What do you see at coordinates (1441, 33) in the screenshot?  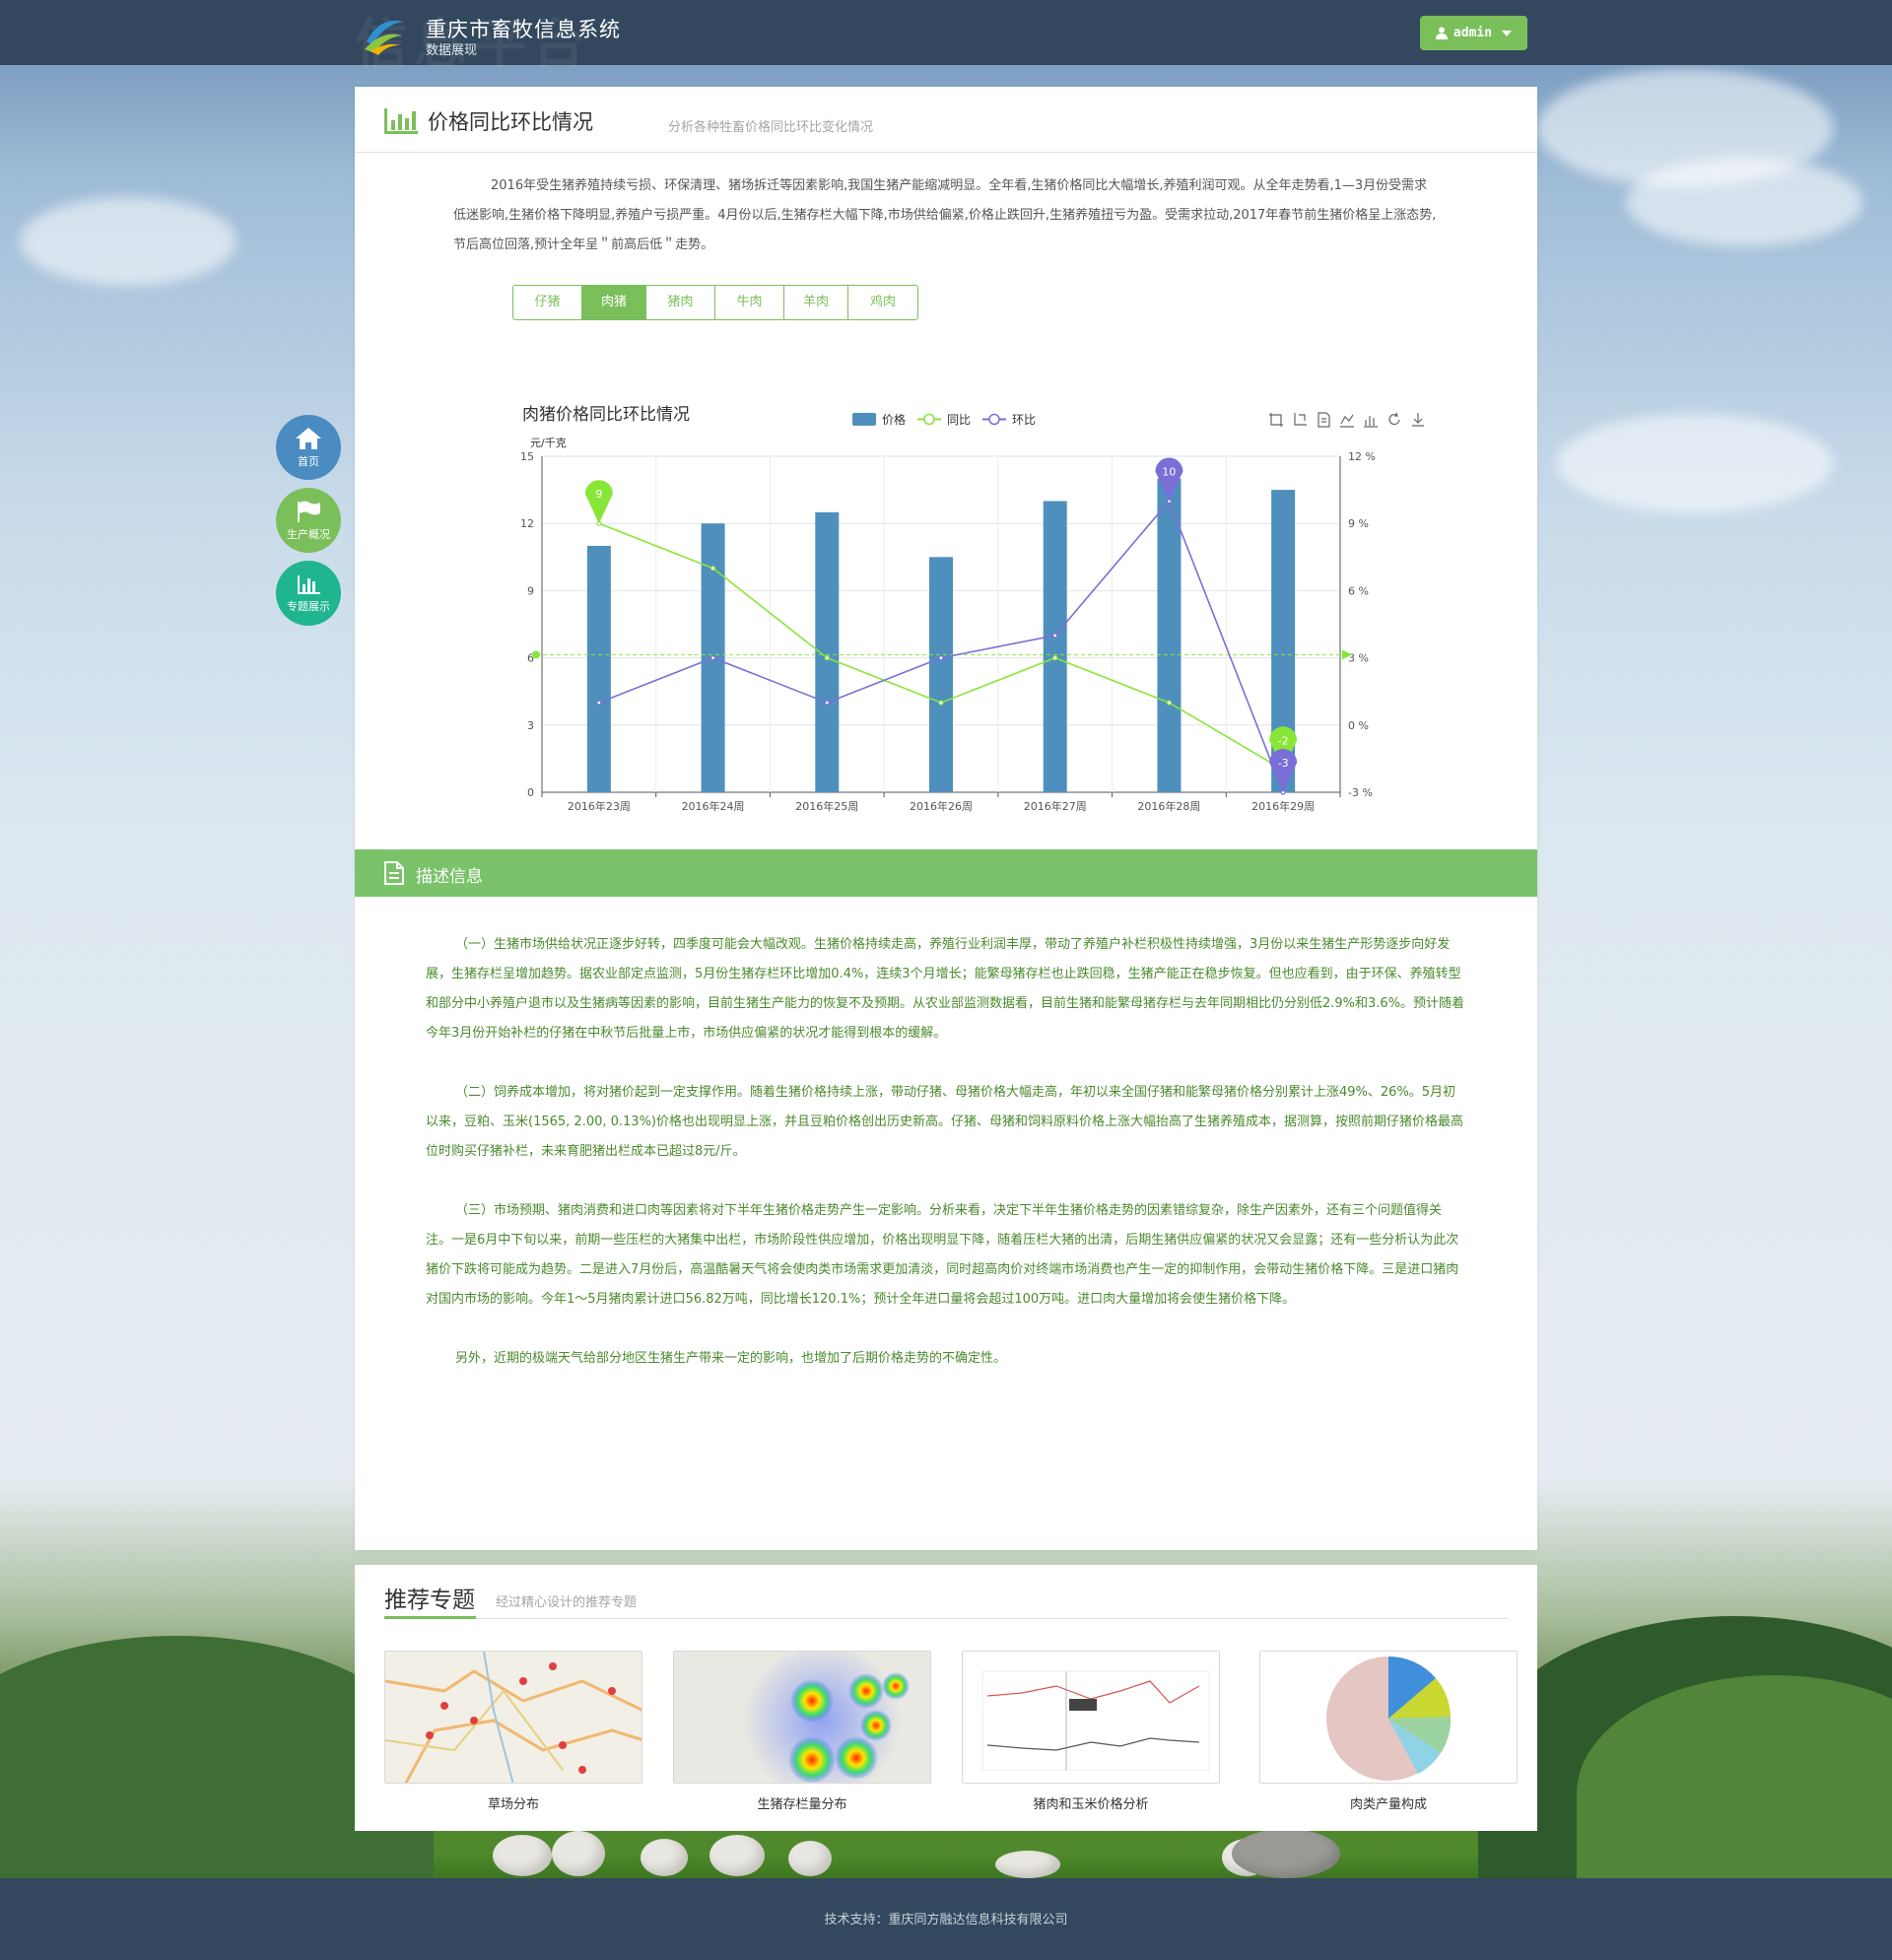 I see `user-icon` at bounding box center [1441, 33].